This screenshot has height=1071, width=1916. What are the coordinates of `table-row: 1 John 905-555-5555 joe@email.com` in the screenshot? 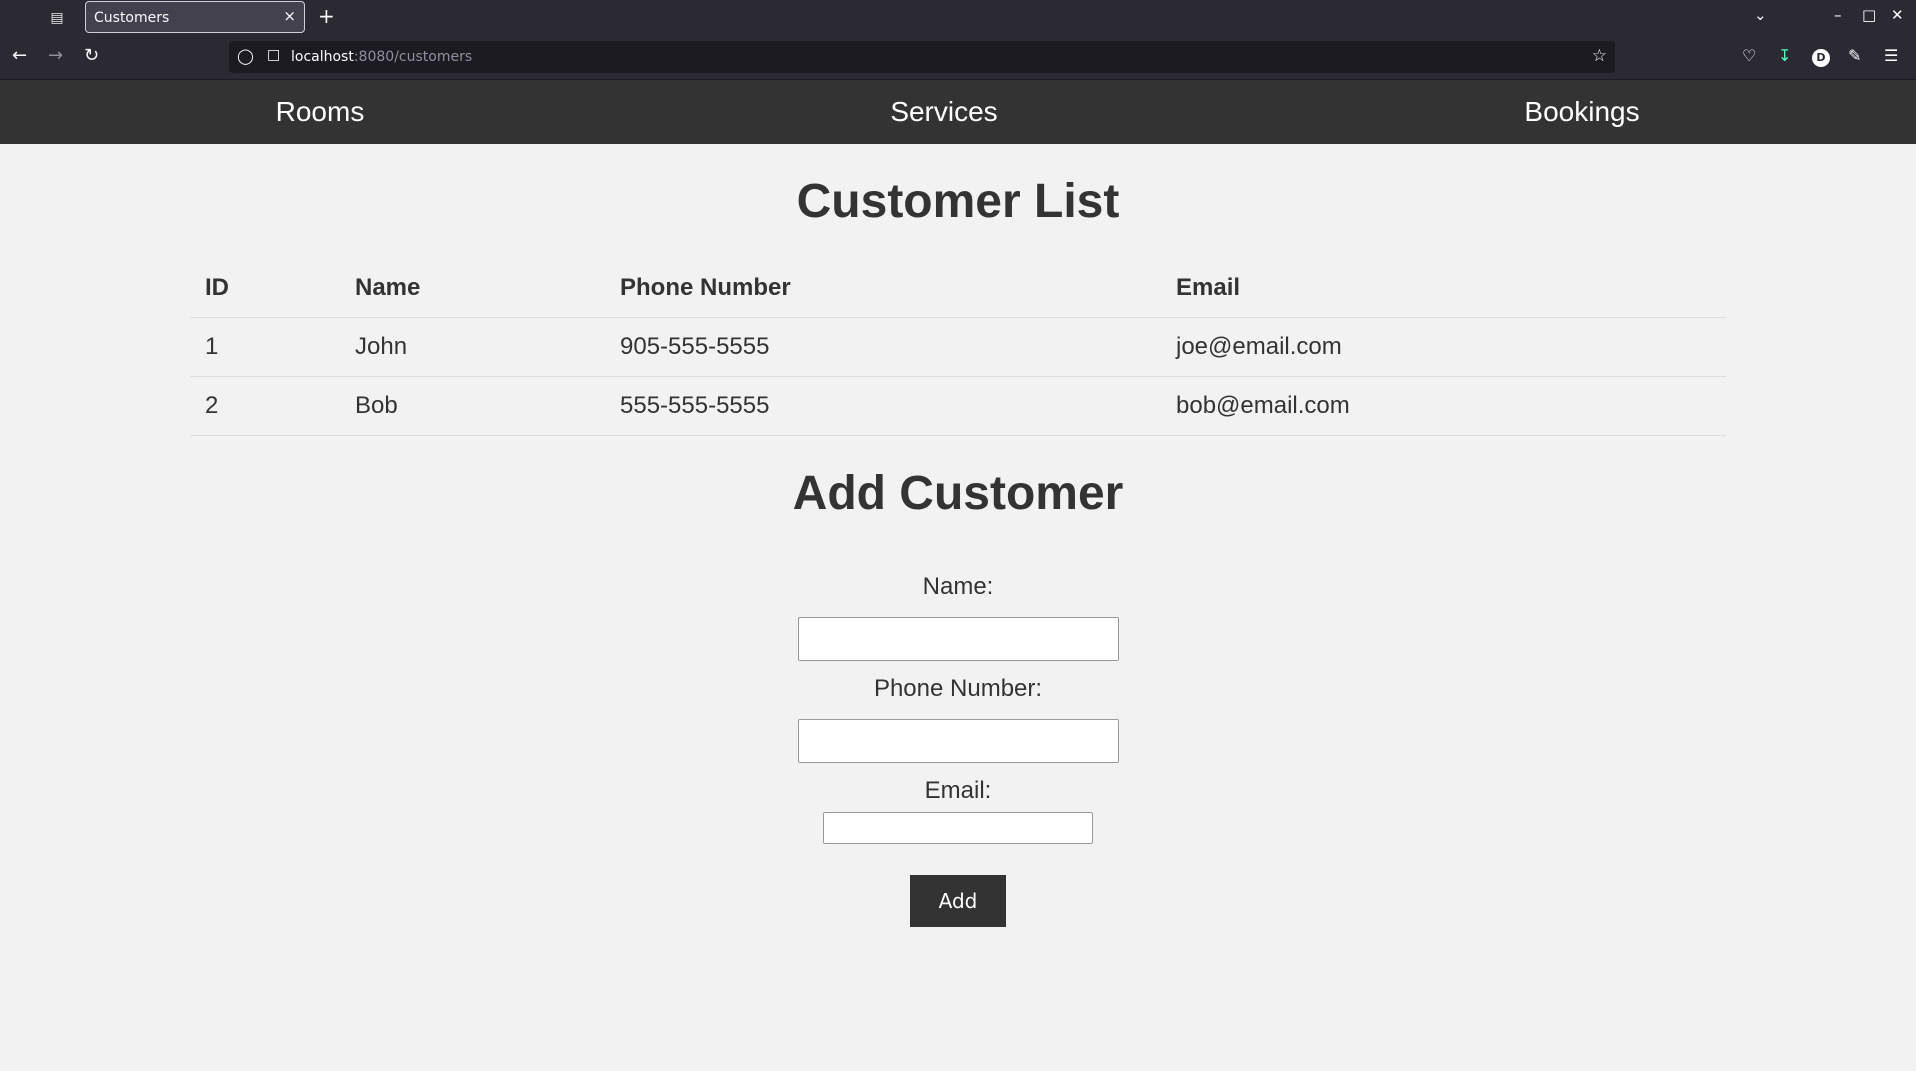 It's located at (958, 347).